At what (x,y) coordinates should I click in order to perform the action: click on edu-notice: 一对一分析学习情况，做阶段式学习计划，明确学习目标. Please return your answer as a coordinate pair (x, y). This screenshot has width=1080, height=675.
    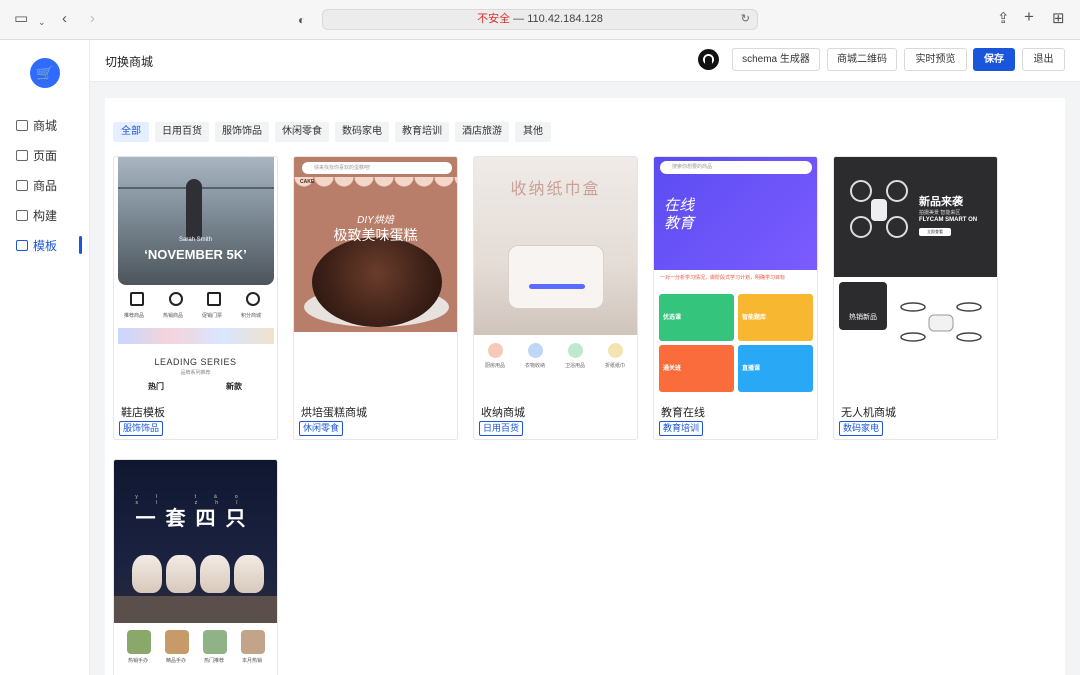
    Looking at the image, I should click on (735, 281).